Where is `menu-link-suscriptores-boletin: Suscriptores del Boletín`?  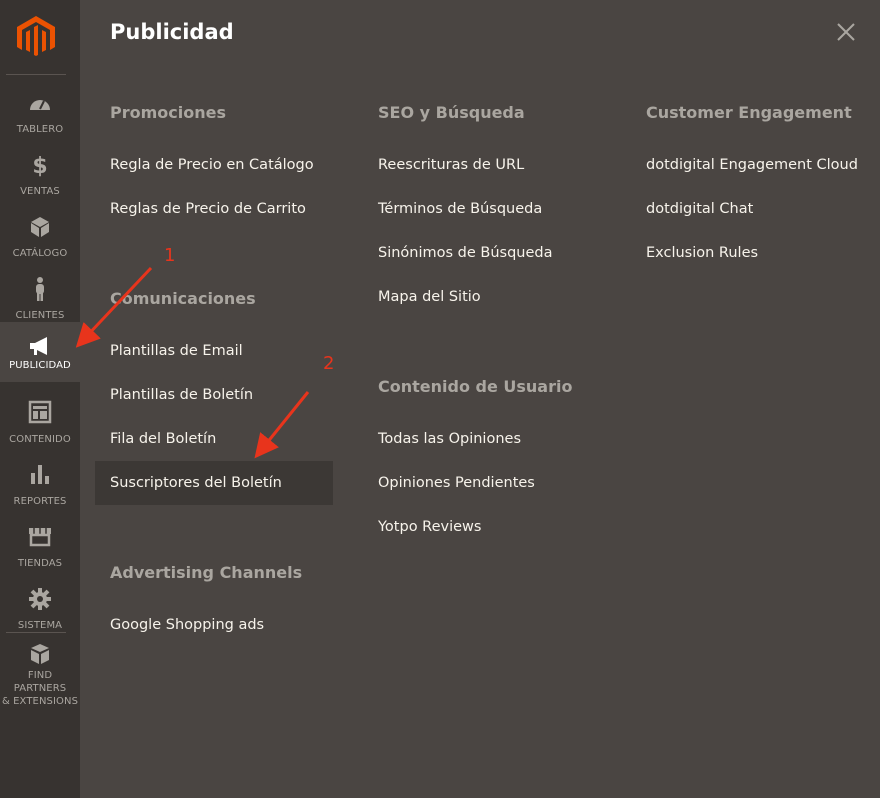 menu-link-suscriptores-boletin: Suscriptores del Boletín is located at coordinates (196, 483).